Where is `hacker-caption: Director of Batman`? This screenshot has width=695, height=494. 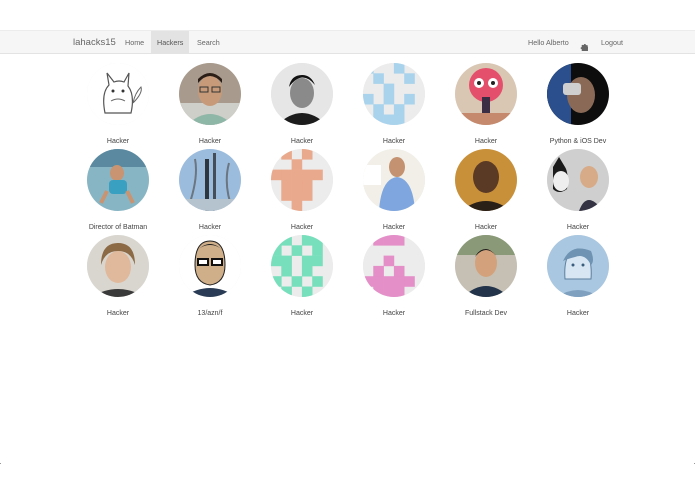 hacker-caption: Director of Batman is located at coordinates (118, 227).